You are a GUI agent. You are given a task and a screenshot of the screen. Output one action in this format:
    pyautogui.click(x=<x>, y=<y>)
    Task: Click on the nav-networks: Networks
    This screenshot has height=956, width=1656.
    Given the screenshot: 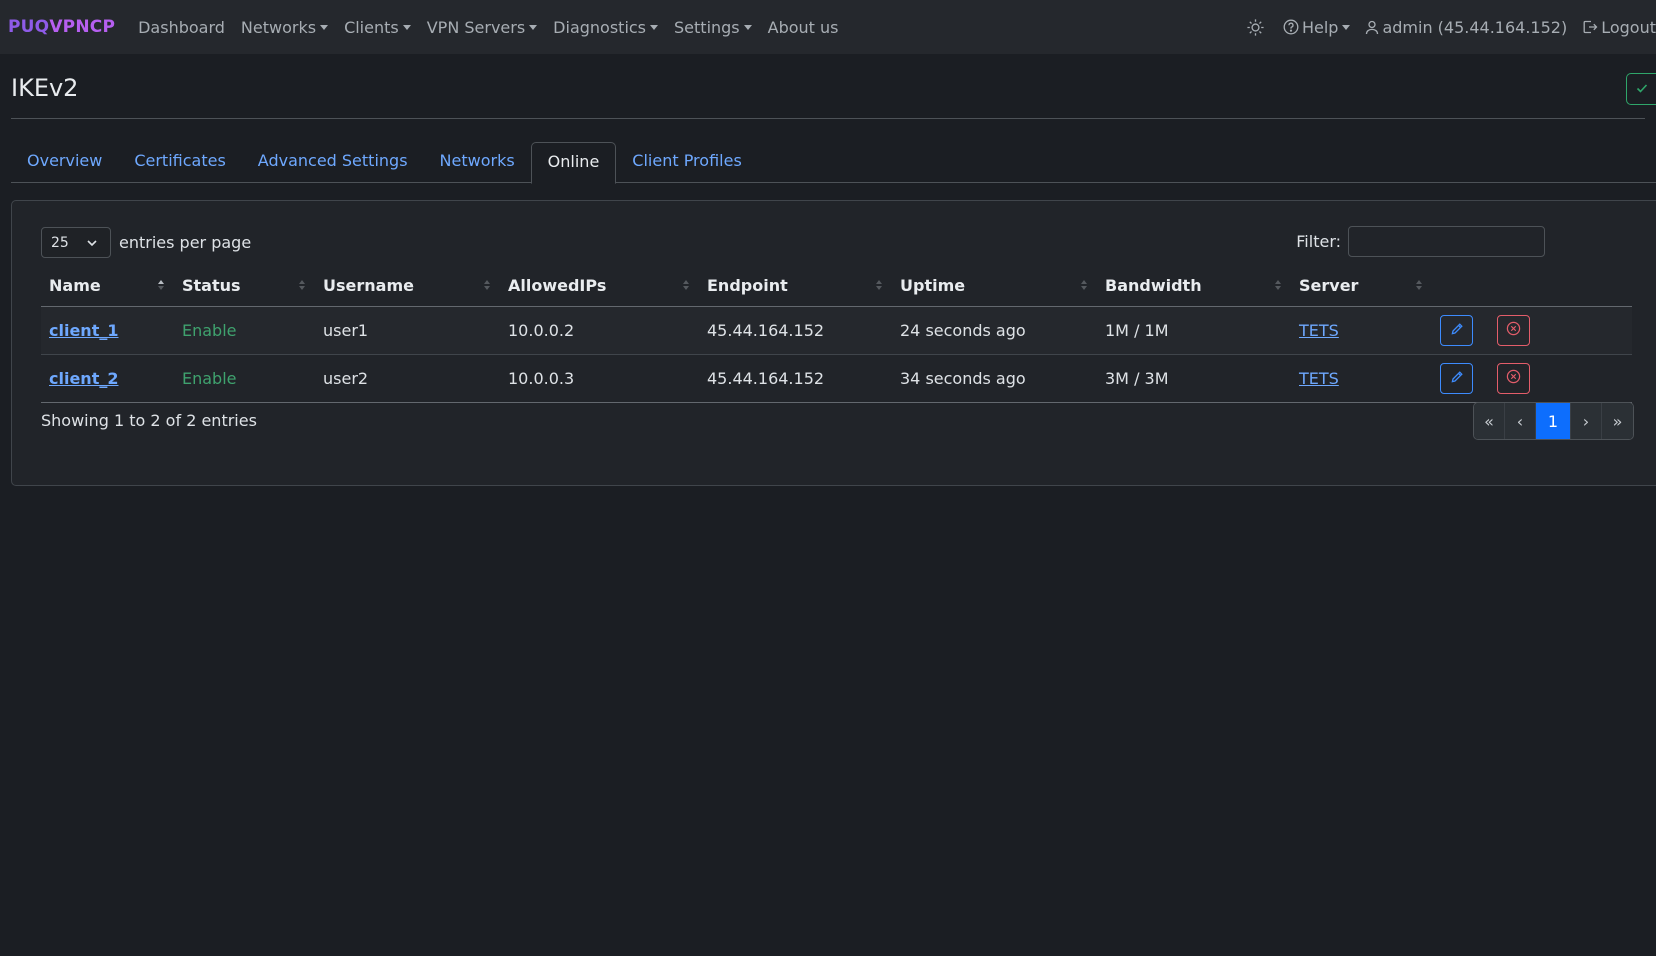 What is the action you would take?
    pyautogui.click(x=284, y=27)
    